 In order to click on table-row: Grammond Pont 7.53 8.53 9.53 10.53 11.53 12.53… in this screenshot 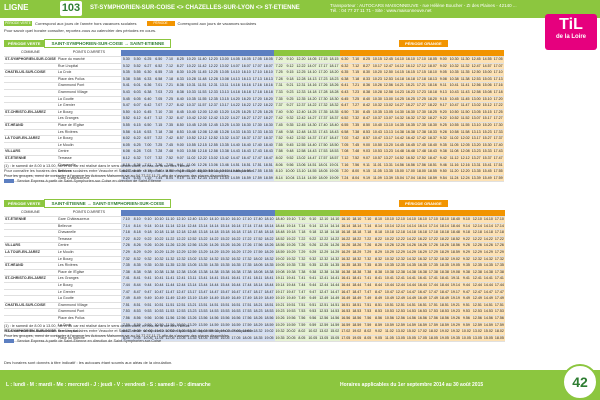, I will do `click(254, 312)`.